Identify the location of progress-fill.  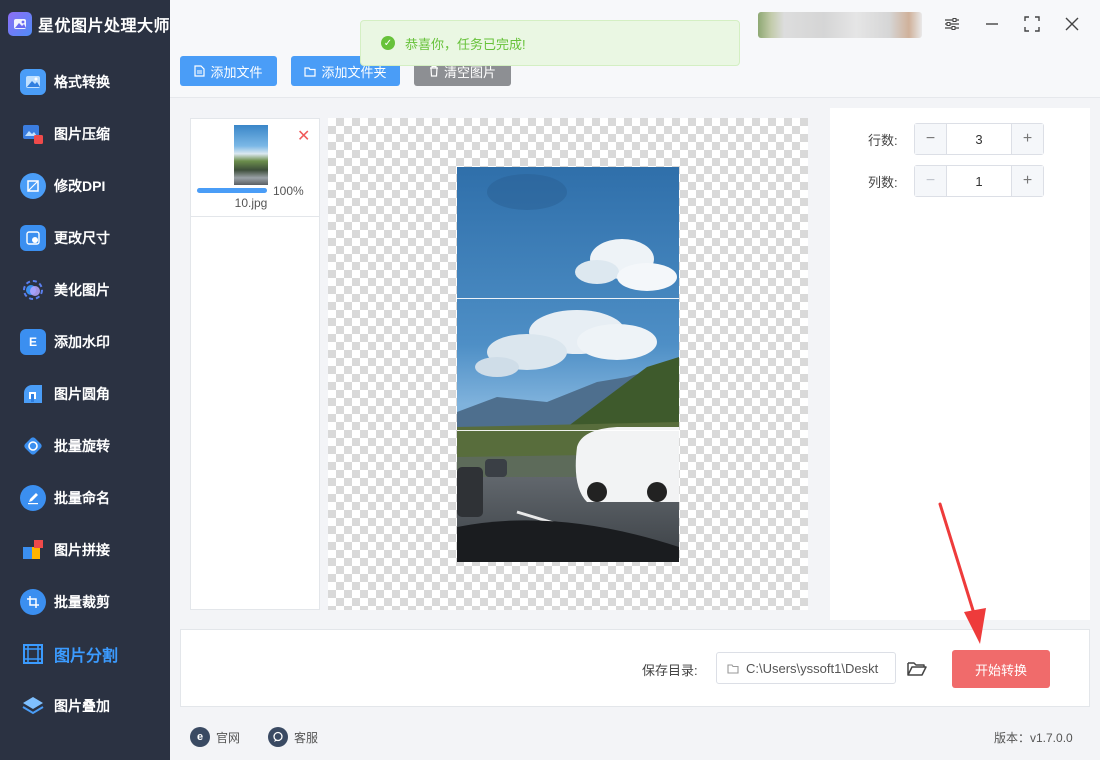
(232, 190).